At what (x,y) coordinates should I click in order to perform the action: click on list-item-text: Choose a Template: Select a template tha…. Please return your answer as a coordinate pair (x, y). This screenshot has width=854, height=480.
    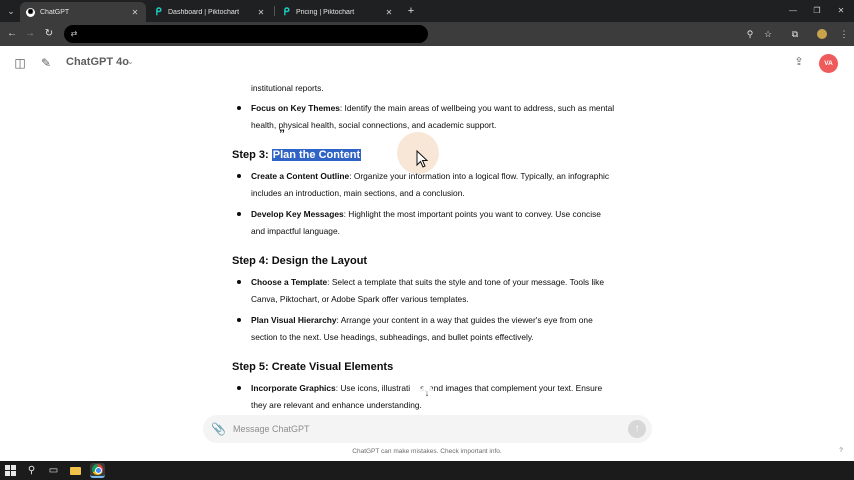
    Looking at the image, I should click on (451, 290).